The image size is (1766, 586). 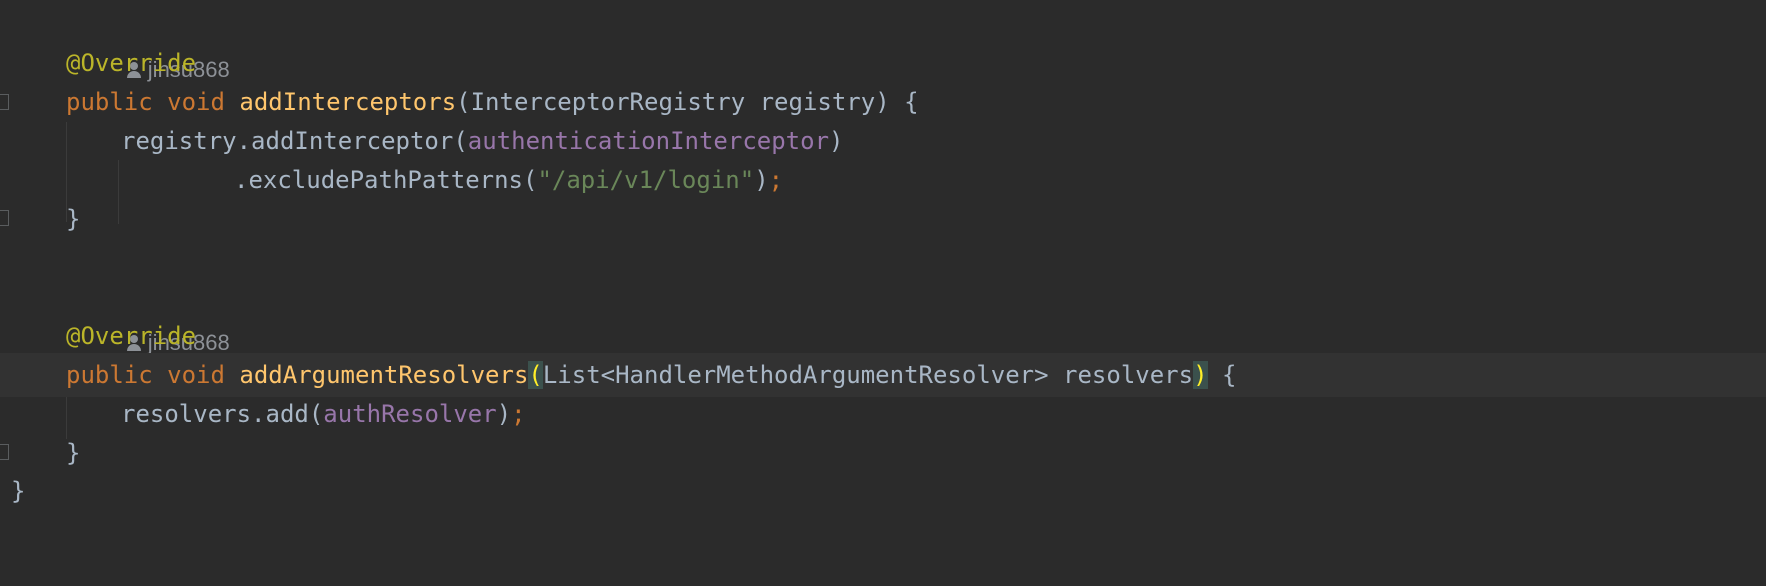 What do you see at coordinates (648, 141) in the screenshot?
I see `field-reference: authenticationInterceptor` at bounding box center [648, 141].